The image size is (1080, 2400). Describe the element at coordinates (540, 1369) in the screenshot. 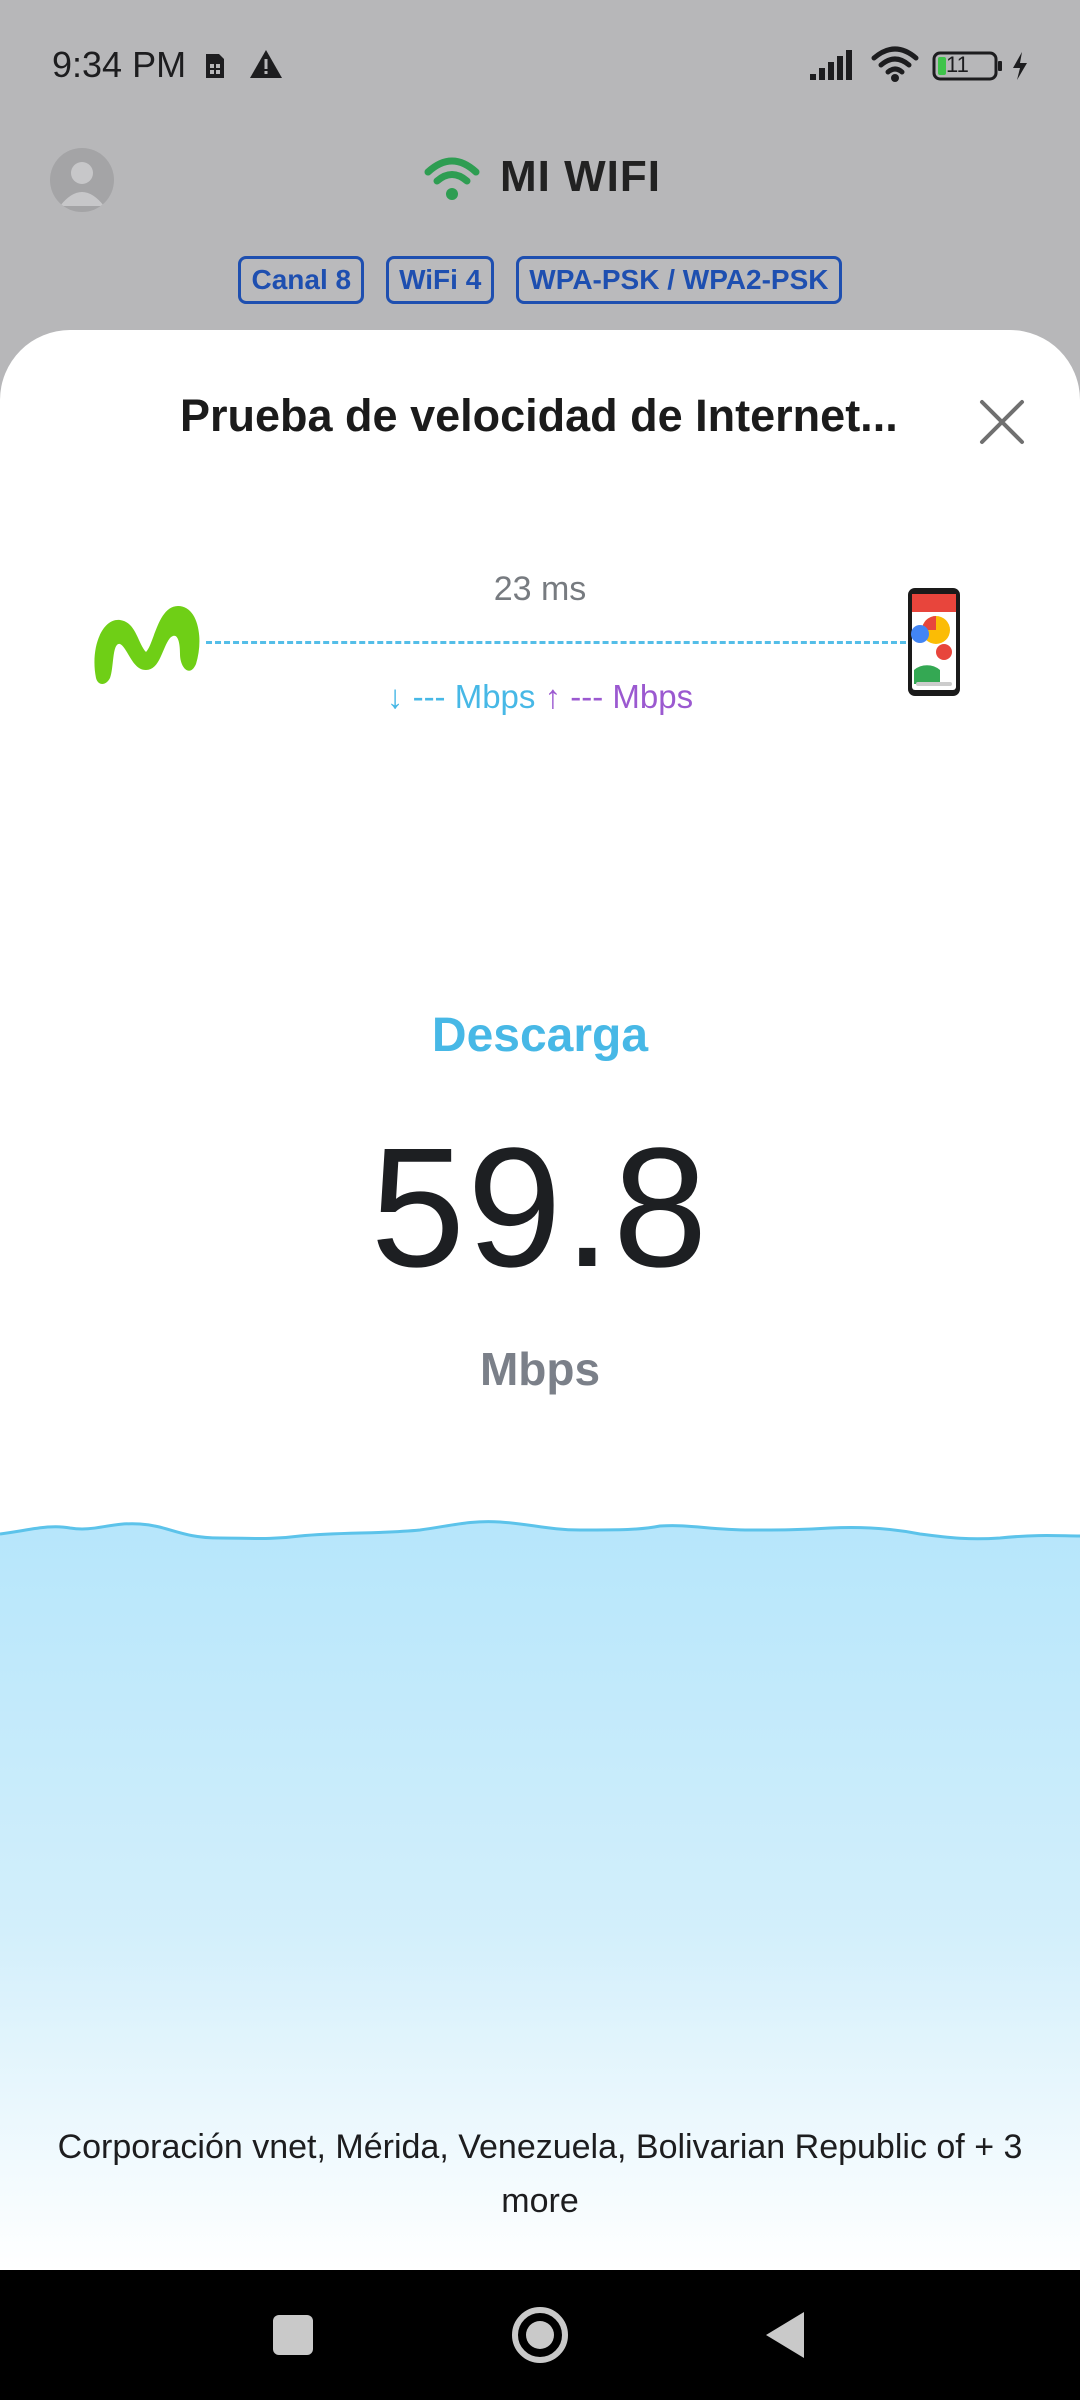

I see `speed-unit: Mbps` at that location.